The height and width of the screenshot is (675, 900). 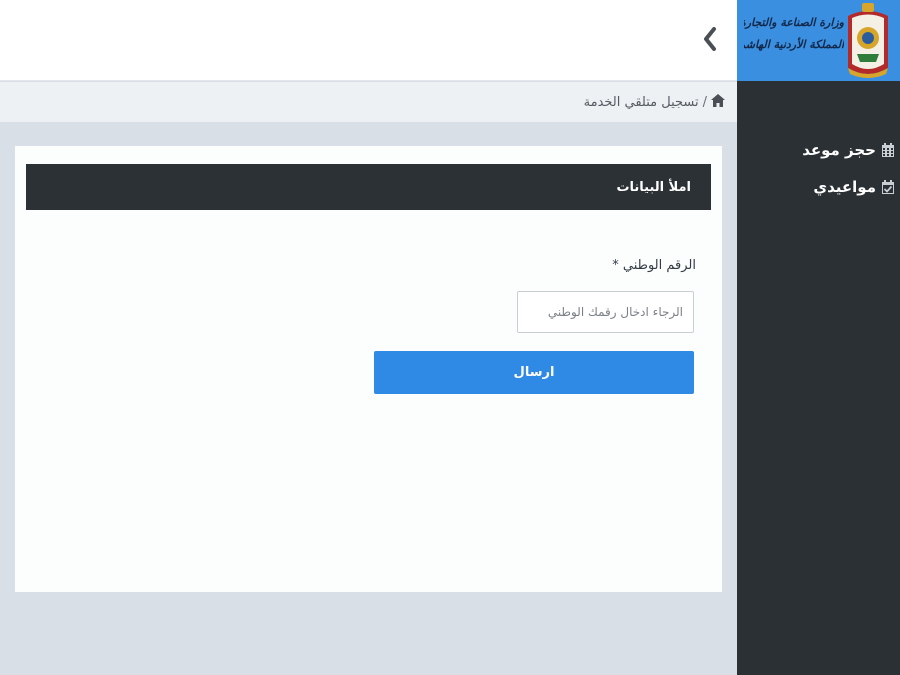 I want to click on calendar-check-icon, so click(x=888, y=186).